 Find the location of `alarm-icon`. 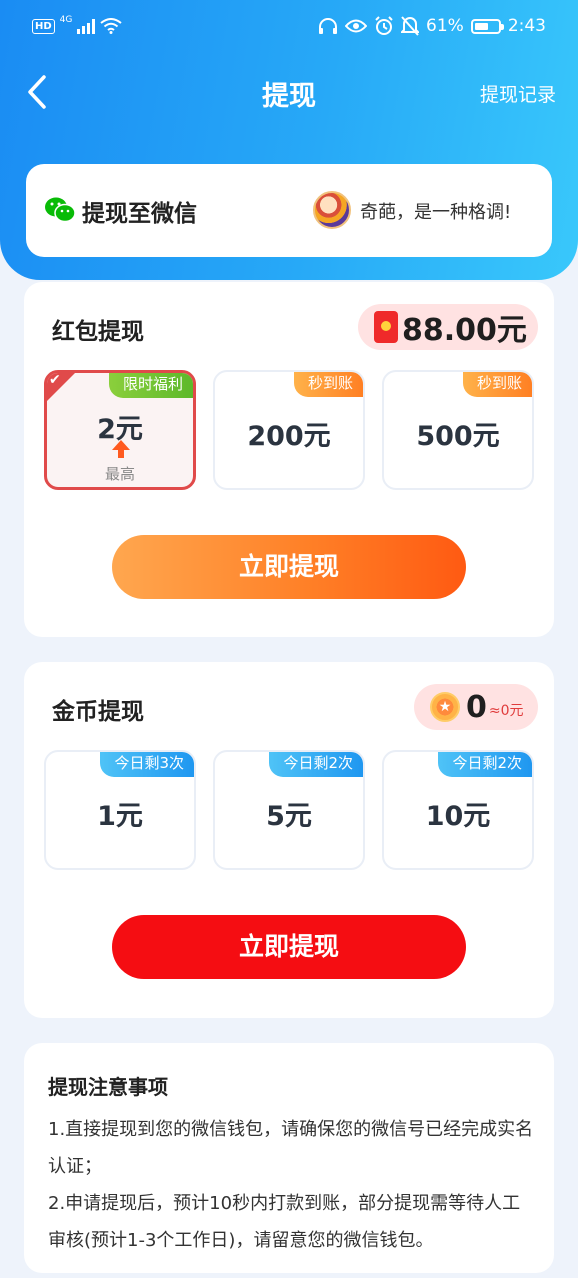

alarm-icon is located at coordinates (384, 25).